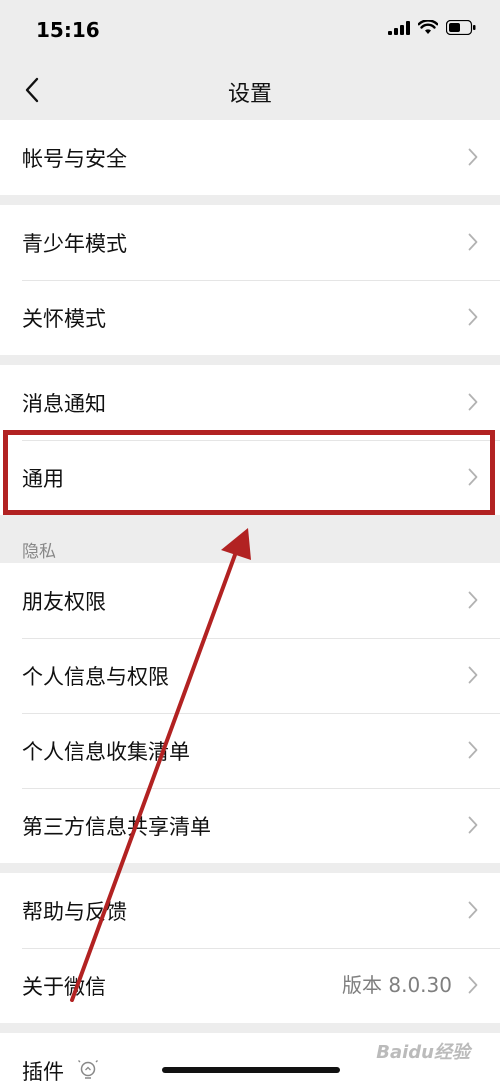 The height and width of the screenshot is (1084, 500). I want to click on version-value: 版本 8.0.30, so click(397, 985).